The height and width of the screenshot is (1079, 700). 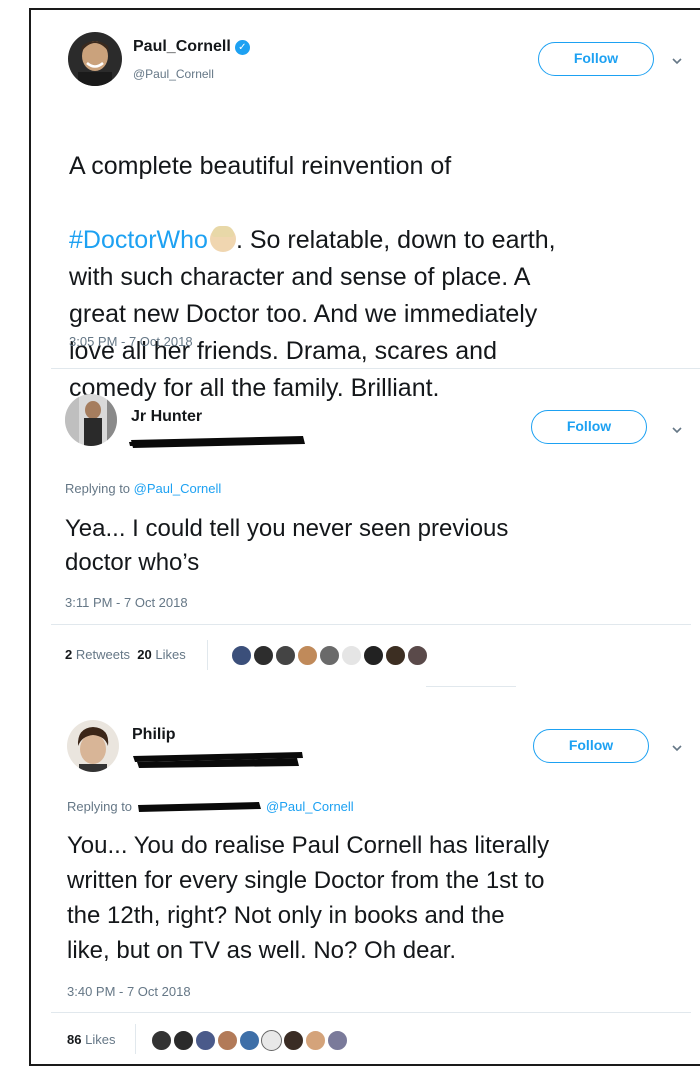 I want to click on tweet-text-start: A complete beautiful reinvention of, so click(x=260, y=166).